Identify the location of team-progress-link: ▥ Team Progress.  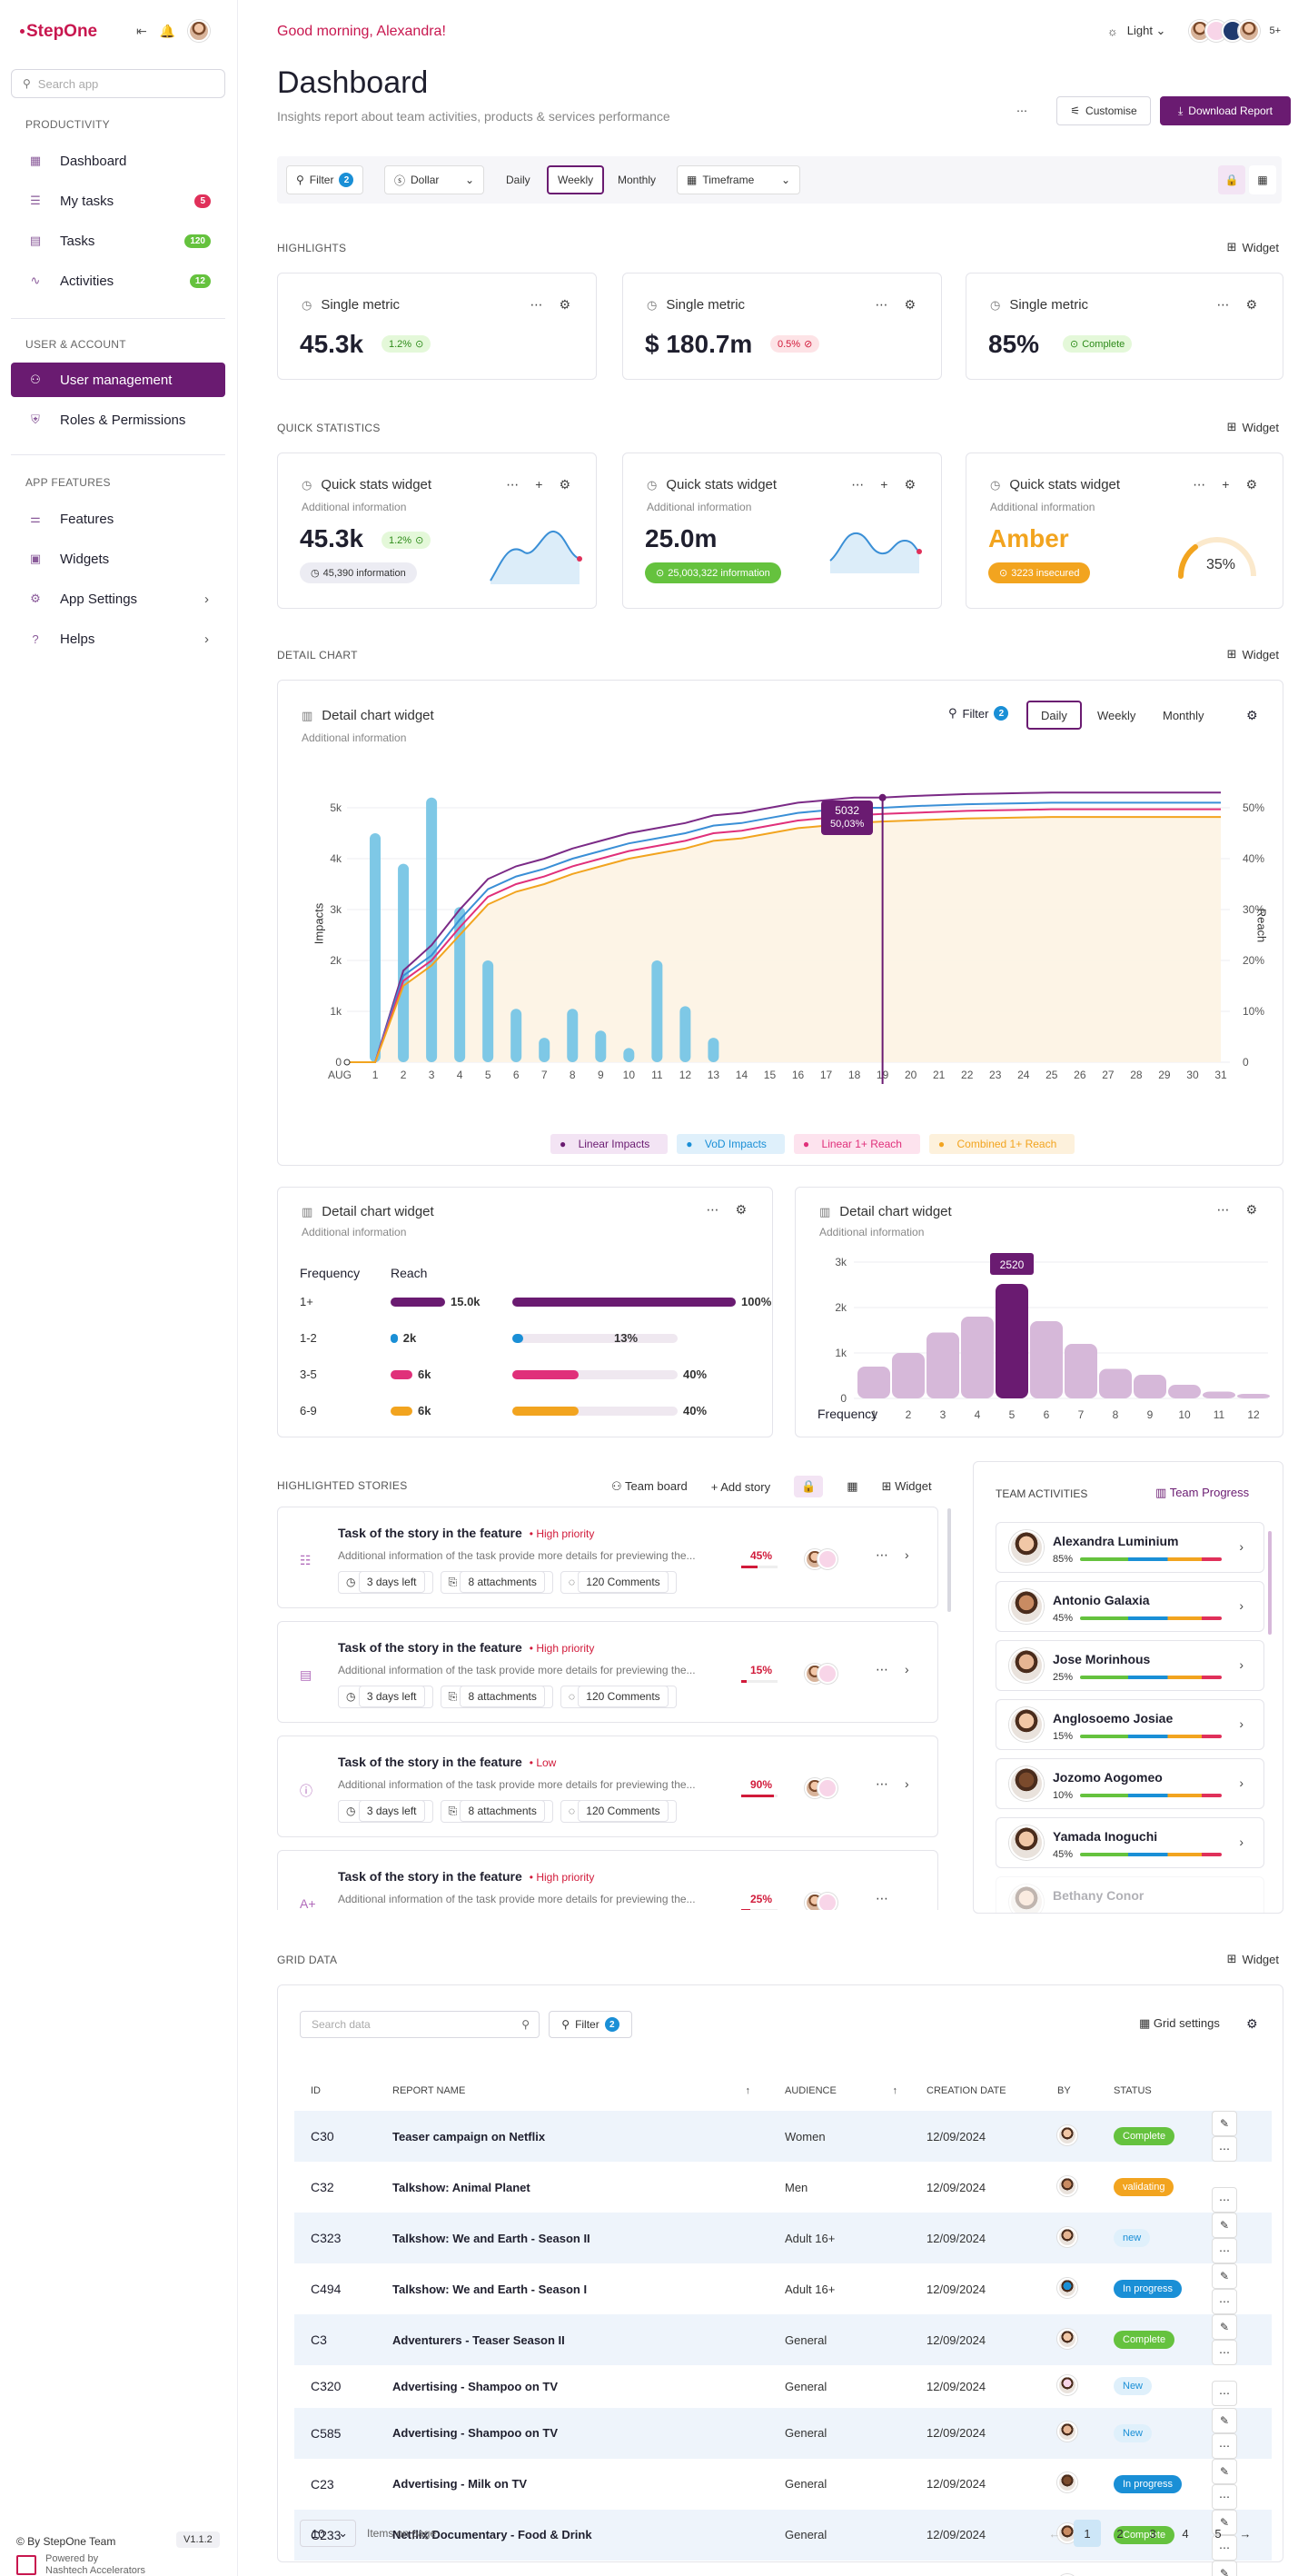
(1202, 1493).